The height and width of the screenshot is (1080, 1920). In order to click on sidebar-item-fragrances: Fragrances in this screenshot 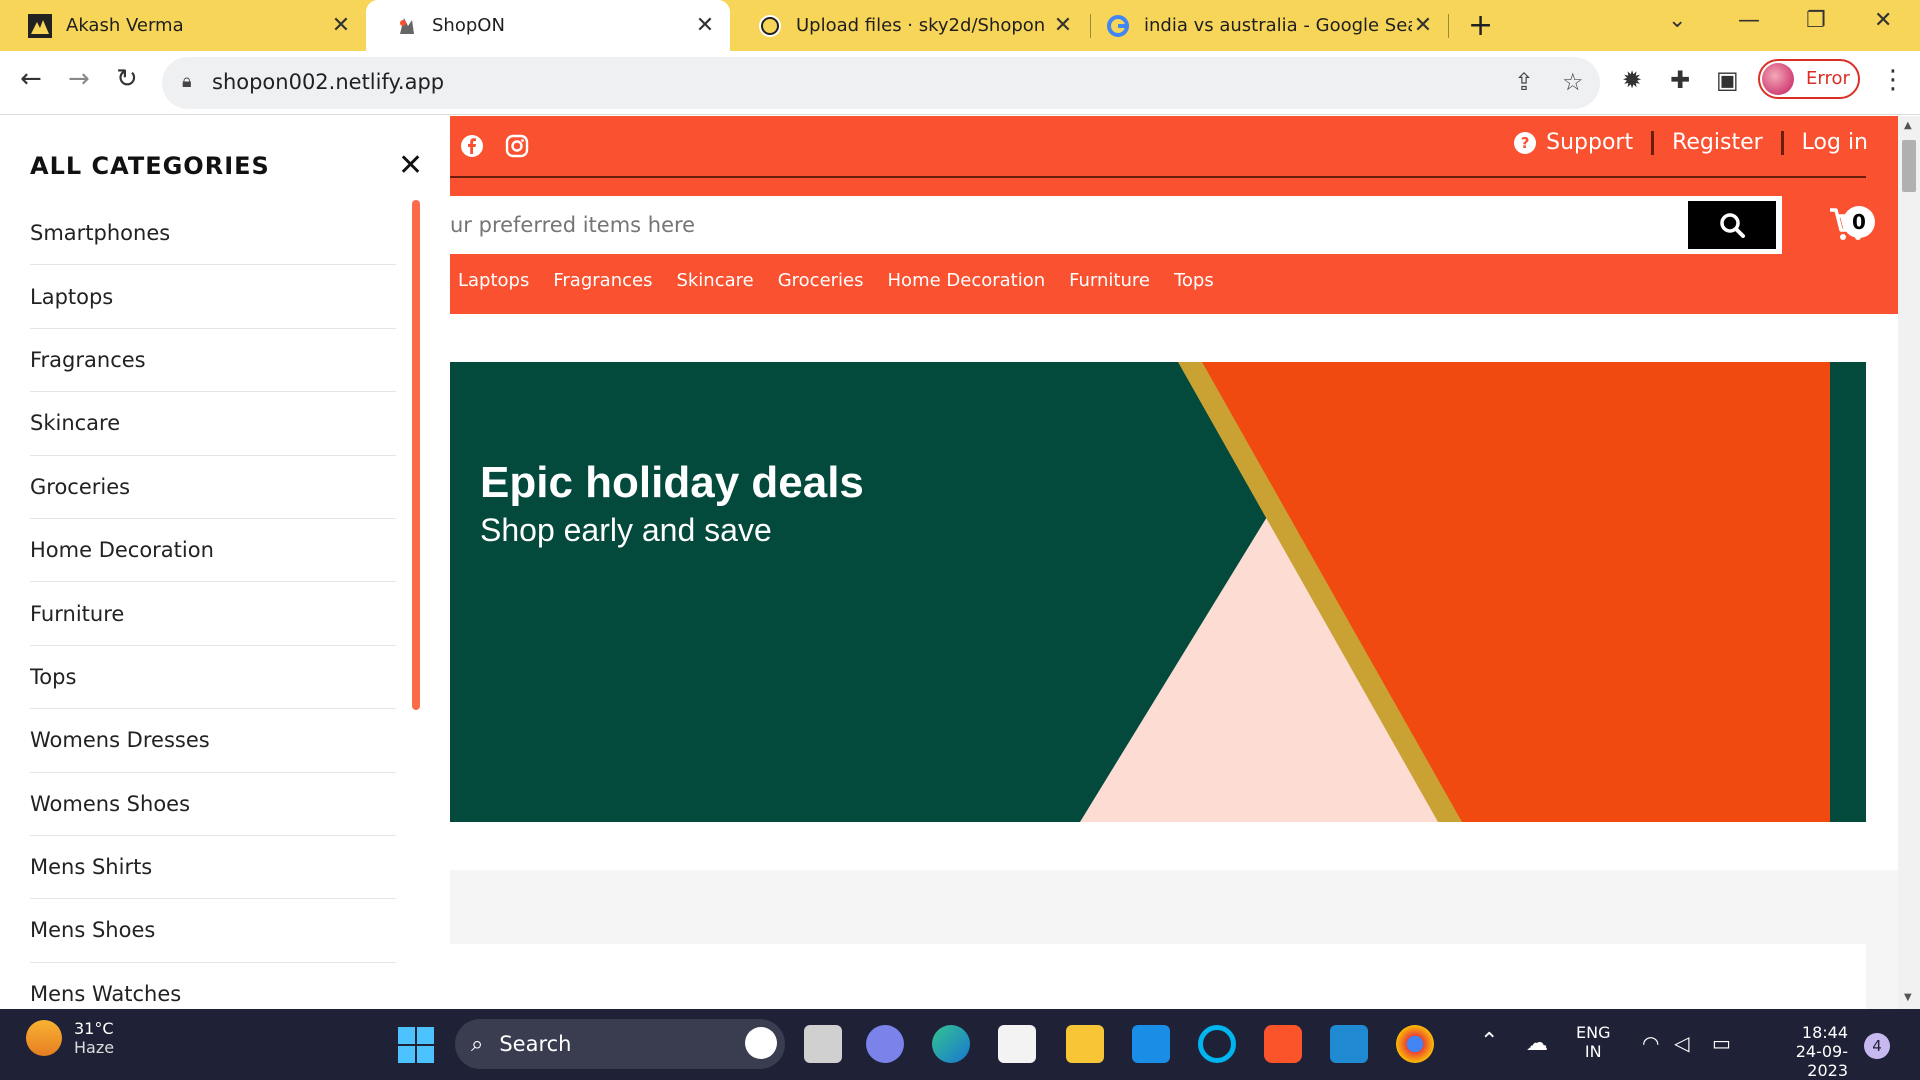, I will do `click(213, 361)`.